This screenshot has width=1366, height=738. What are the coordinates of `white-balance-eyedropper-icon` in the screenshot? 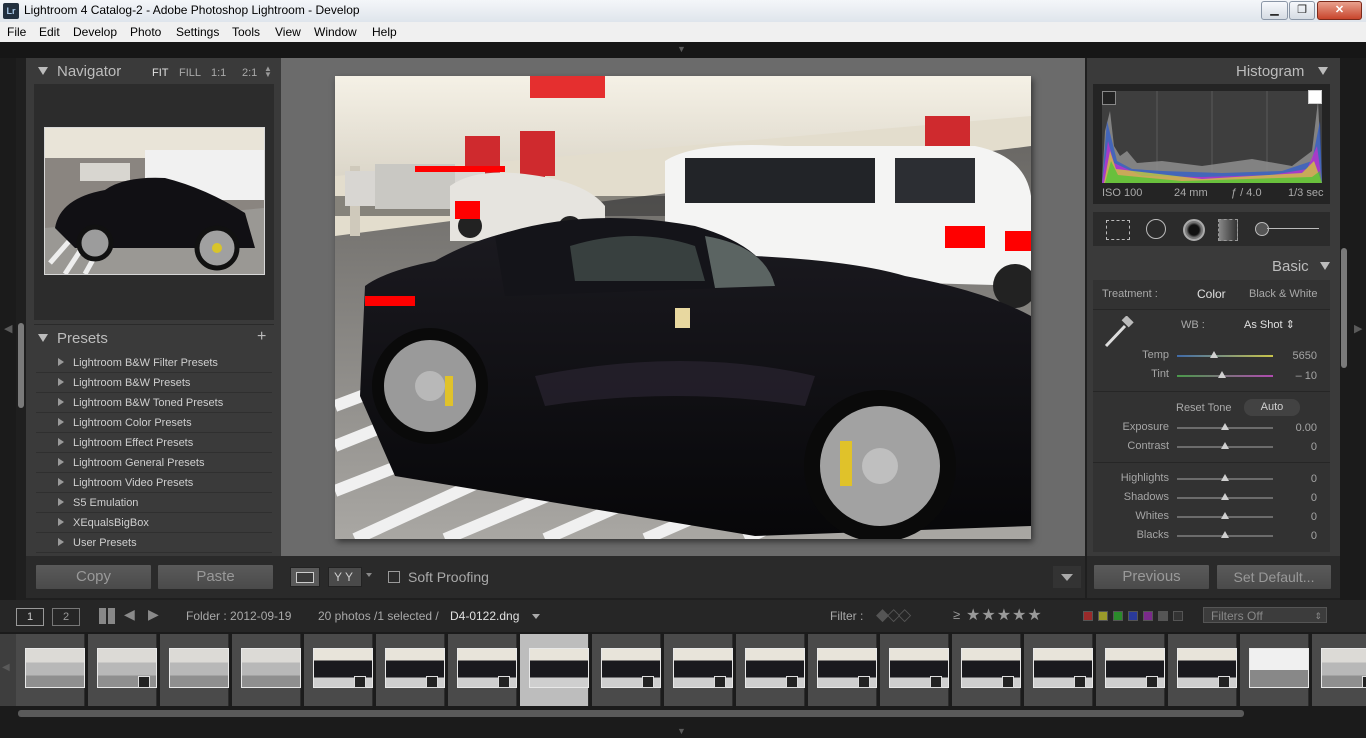 It's located at (1119, 333).